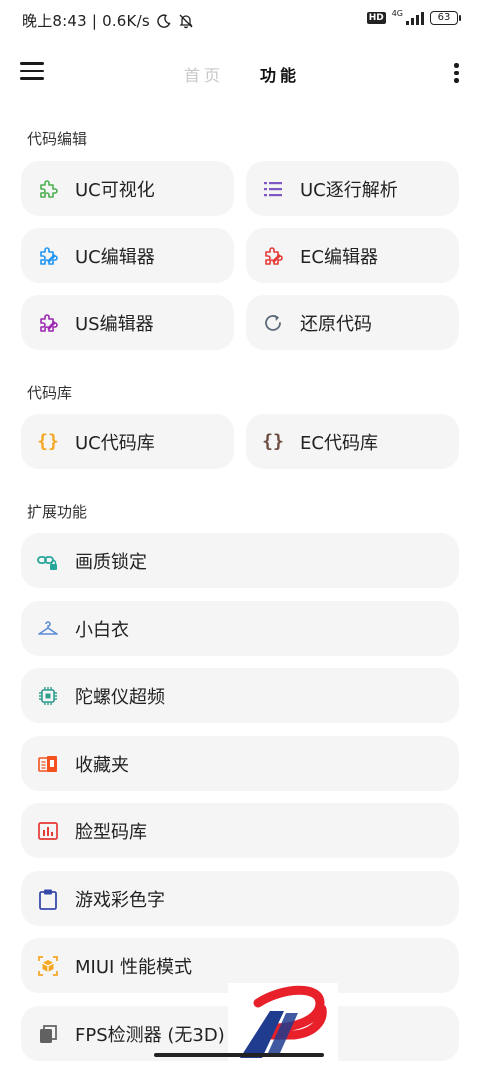 Image resolution: width=480 pixels, height=1066 pixels. What do you see at coordinates (349, 190) in the screenshot?
I see `card-label: UC逐行解析` at bounding box center [349, 190].